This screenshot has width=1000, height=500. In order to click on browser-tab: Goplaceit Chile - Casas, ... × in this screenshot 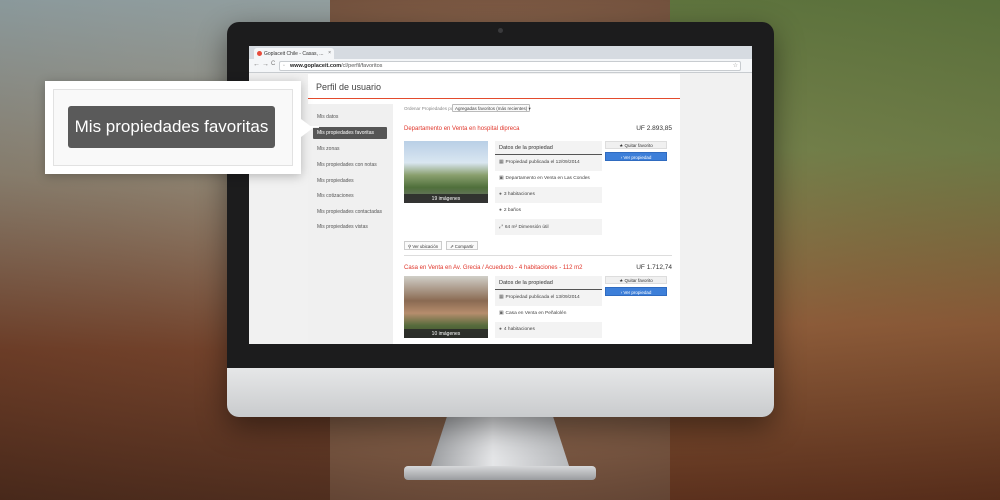, I will do `click(294, 53)`.